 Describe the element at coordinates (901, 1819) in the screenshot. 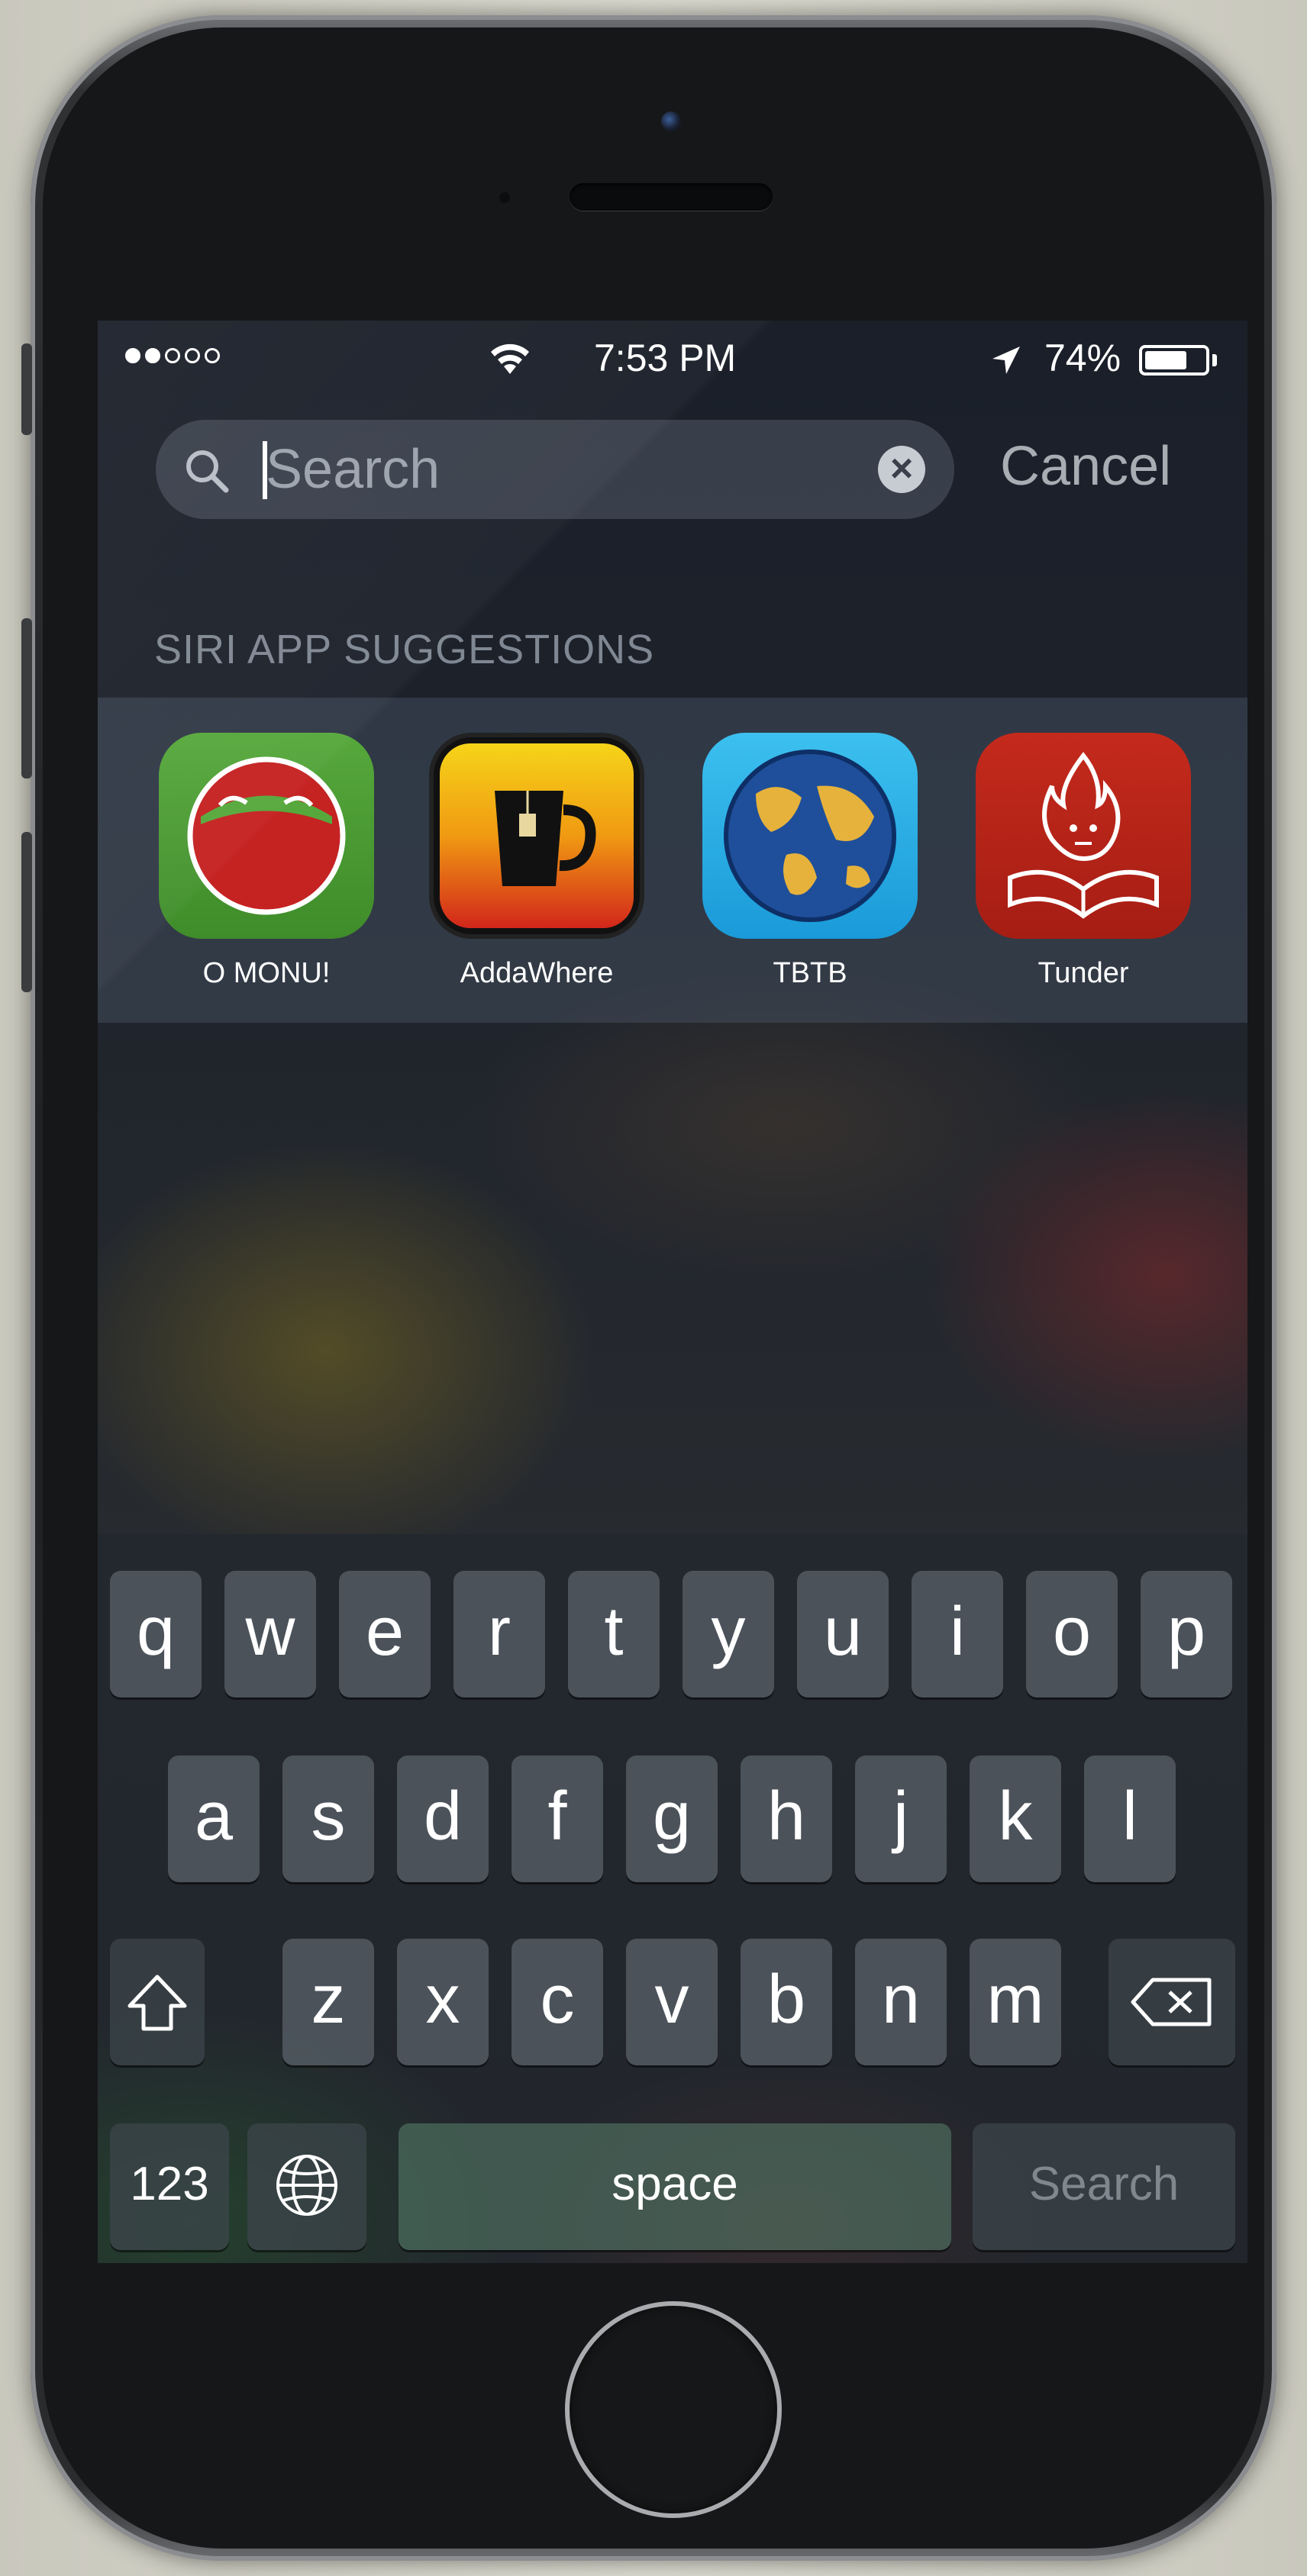

I see `key-j: j` at that location.